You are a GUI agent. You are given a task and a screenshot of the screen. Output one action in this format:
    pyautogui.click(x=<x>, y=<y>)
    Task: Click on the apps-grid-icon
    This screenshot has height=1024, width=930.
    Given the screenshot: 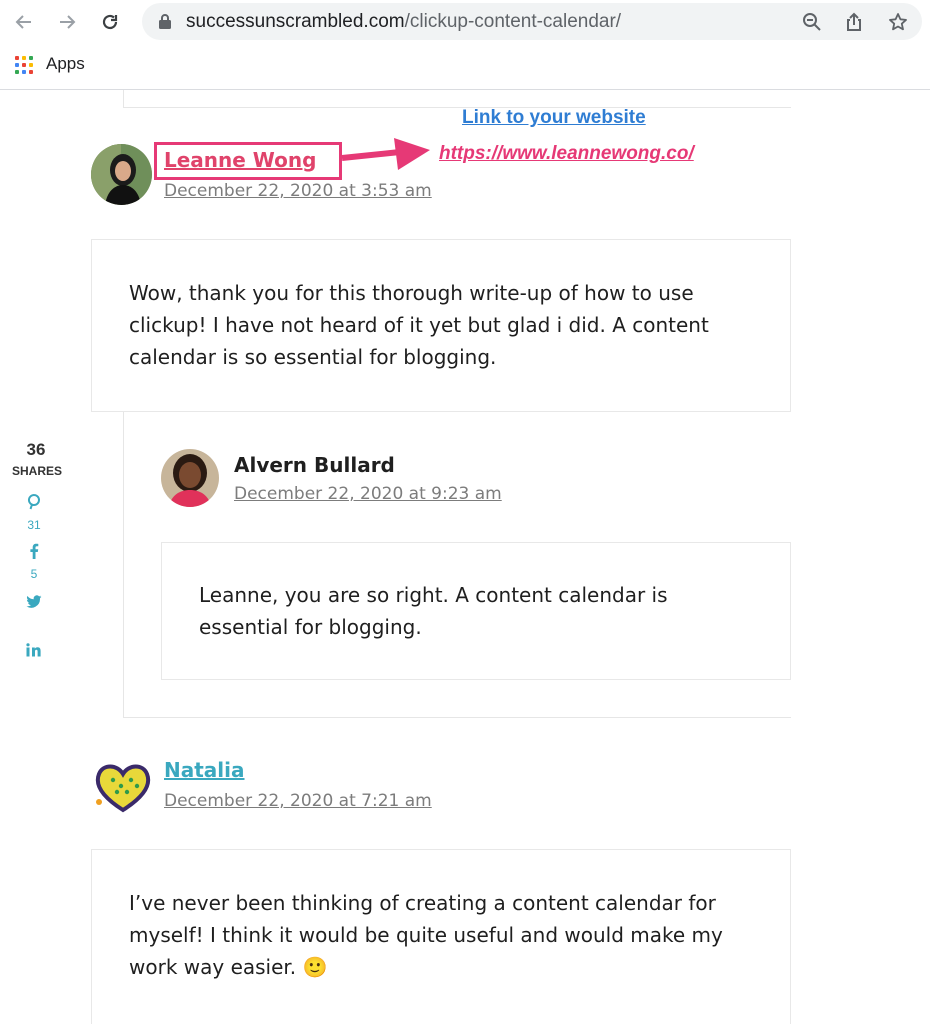 What is the action you would take?
    pyautogui.click(x=24, y=65)
    